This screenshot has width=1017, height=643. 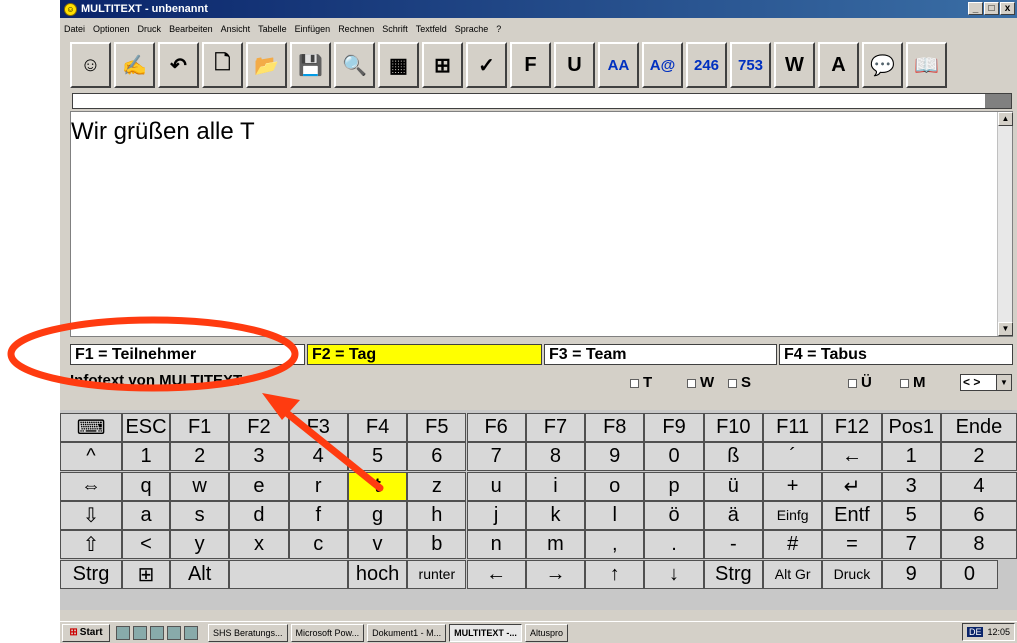 I want to click on key-row3-14: 3, so click(x=911, y=486).